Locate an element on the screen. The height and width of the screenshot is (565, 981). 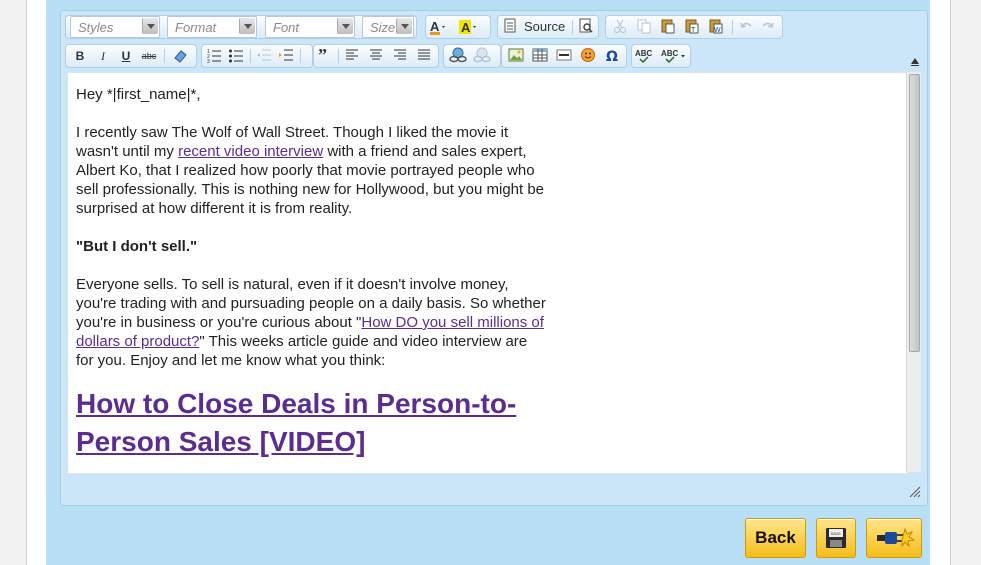
svg-text: SAVE is located at coordinates (836, 533).